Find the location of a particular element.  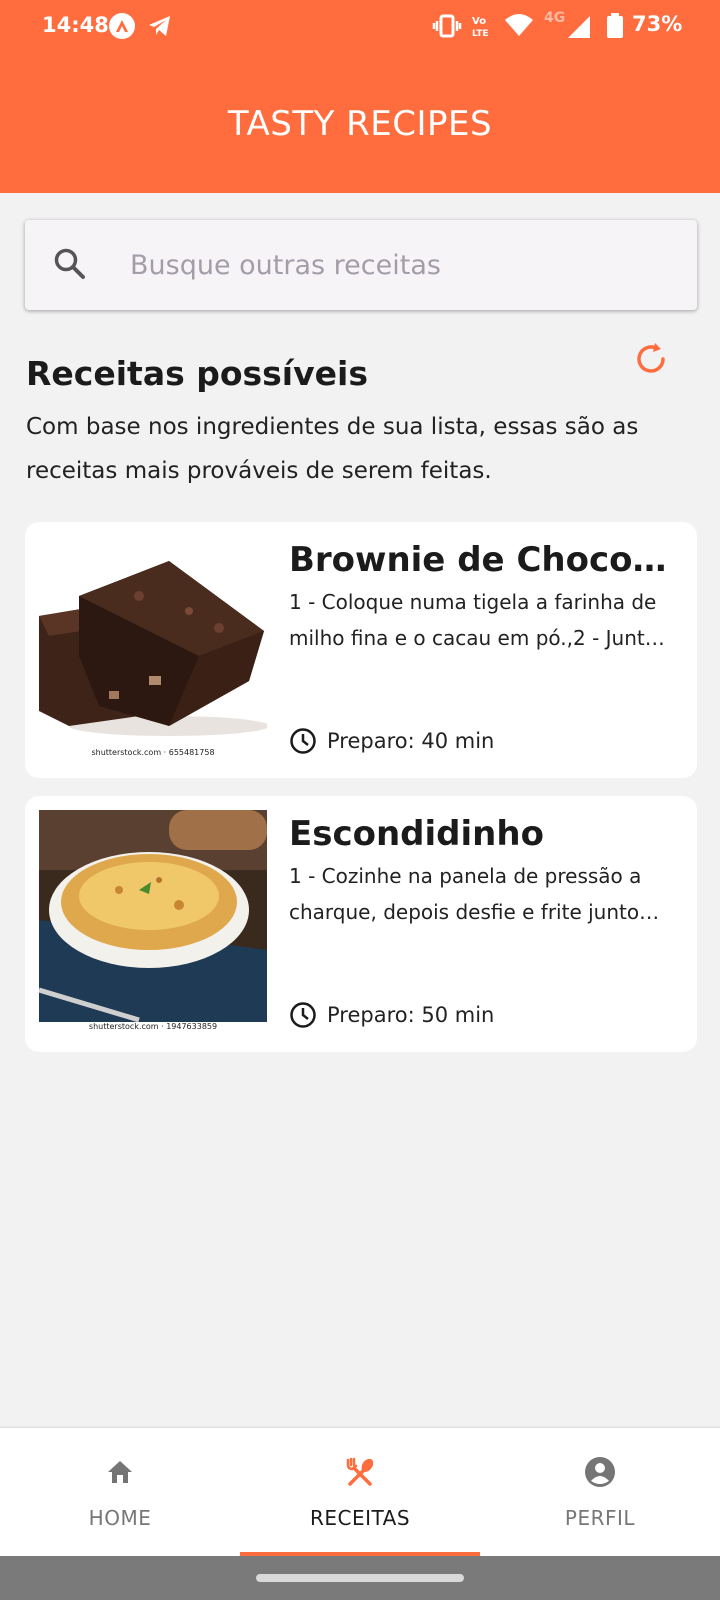

recipe-prep-time: Preparo: 50 min is located at coordinates (391, 1015).